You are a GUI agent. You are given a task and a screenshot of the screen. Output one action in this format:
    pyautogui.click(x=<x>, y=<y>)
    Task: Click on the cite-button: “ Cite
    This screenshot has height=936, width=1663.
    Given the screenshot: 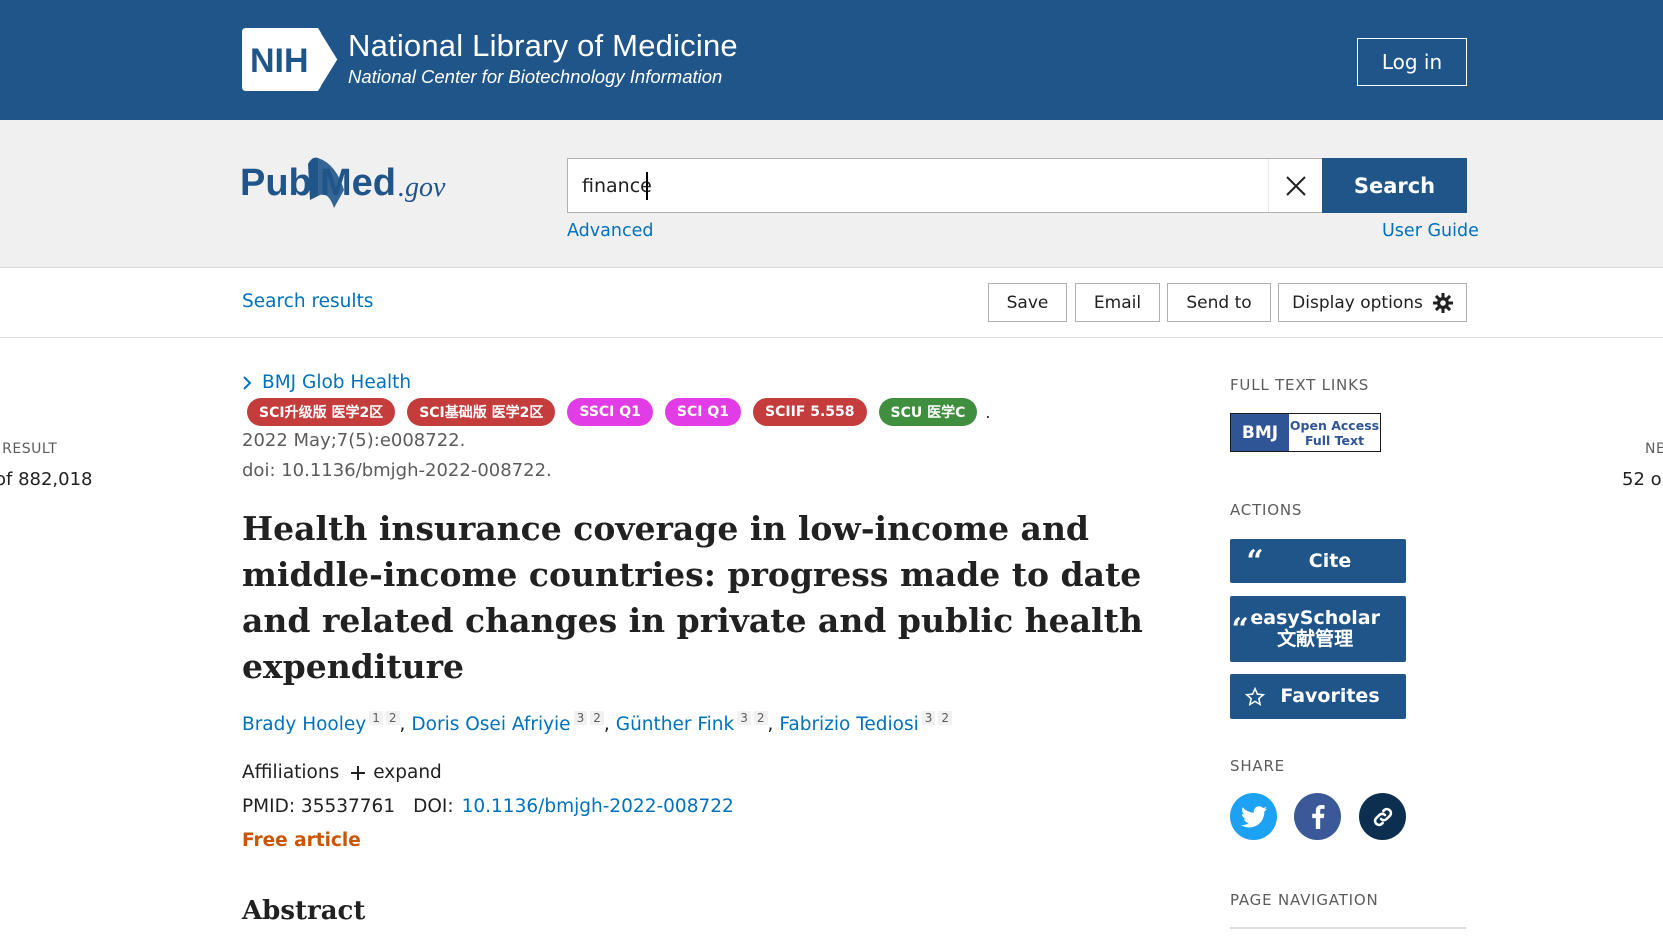 What is the action you would take?
    pyautogui.click(x=1318, y=561)
    